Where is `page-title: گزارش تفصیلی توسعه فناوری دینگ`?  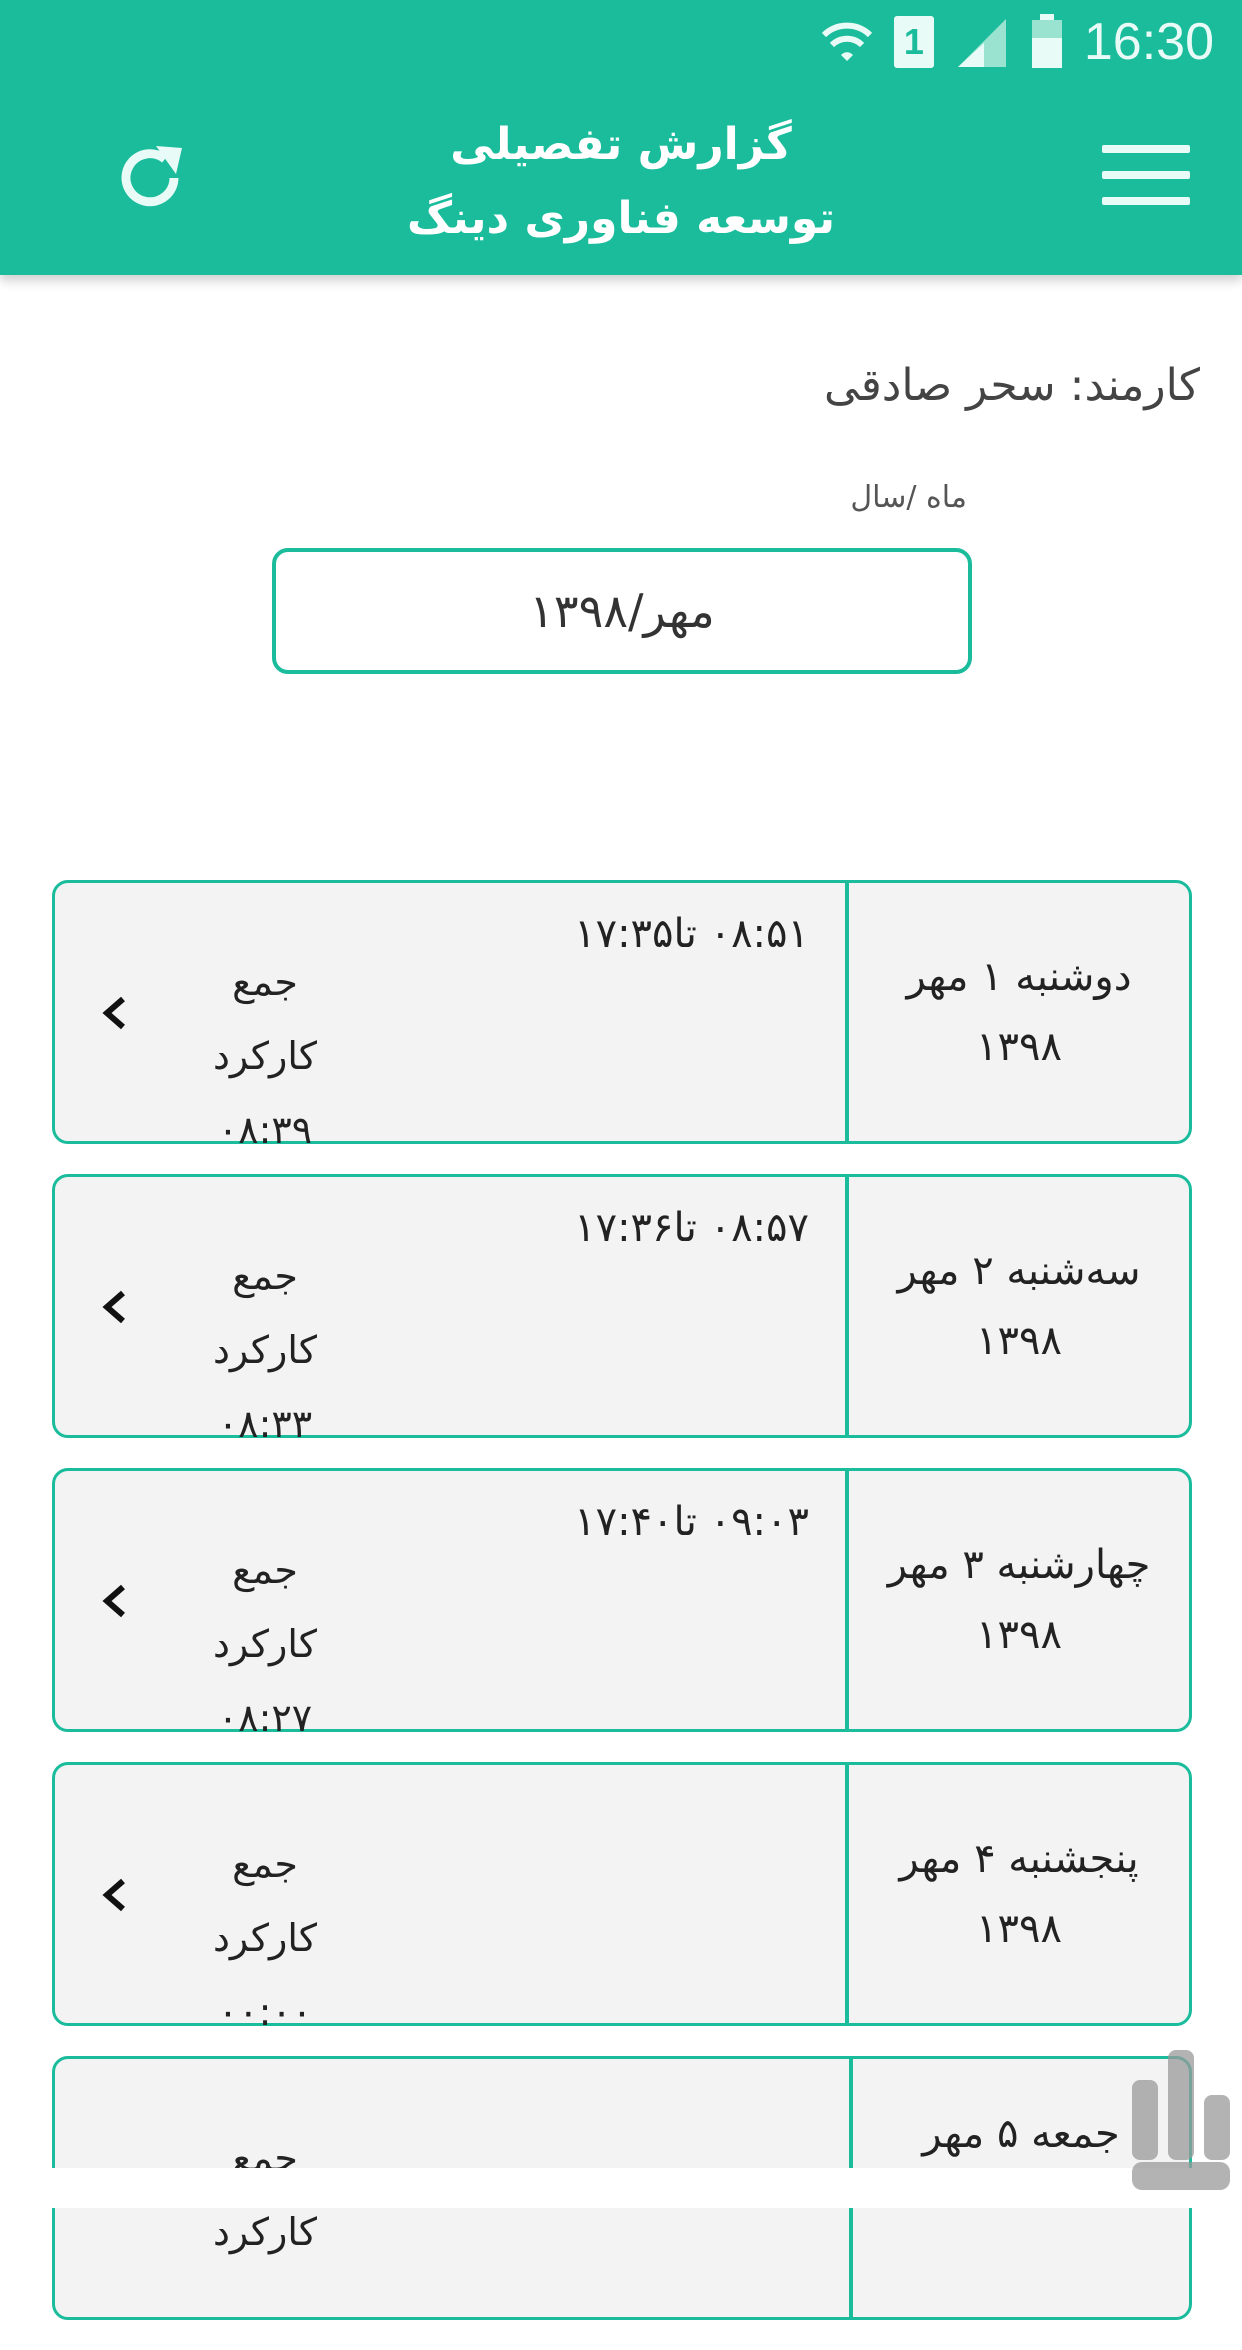 page-title: گزارش تفصیلی توسعه فناوری دینگ is located at coordinates (621, 182).